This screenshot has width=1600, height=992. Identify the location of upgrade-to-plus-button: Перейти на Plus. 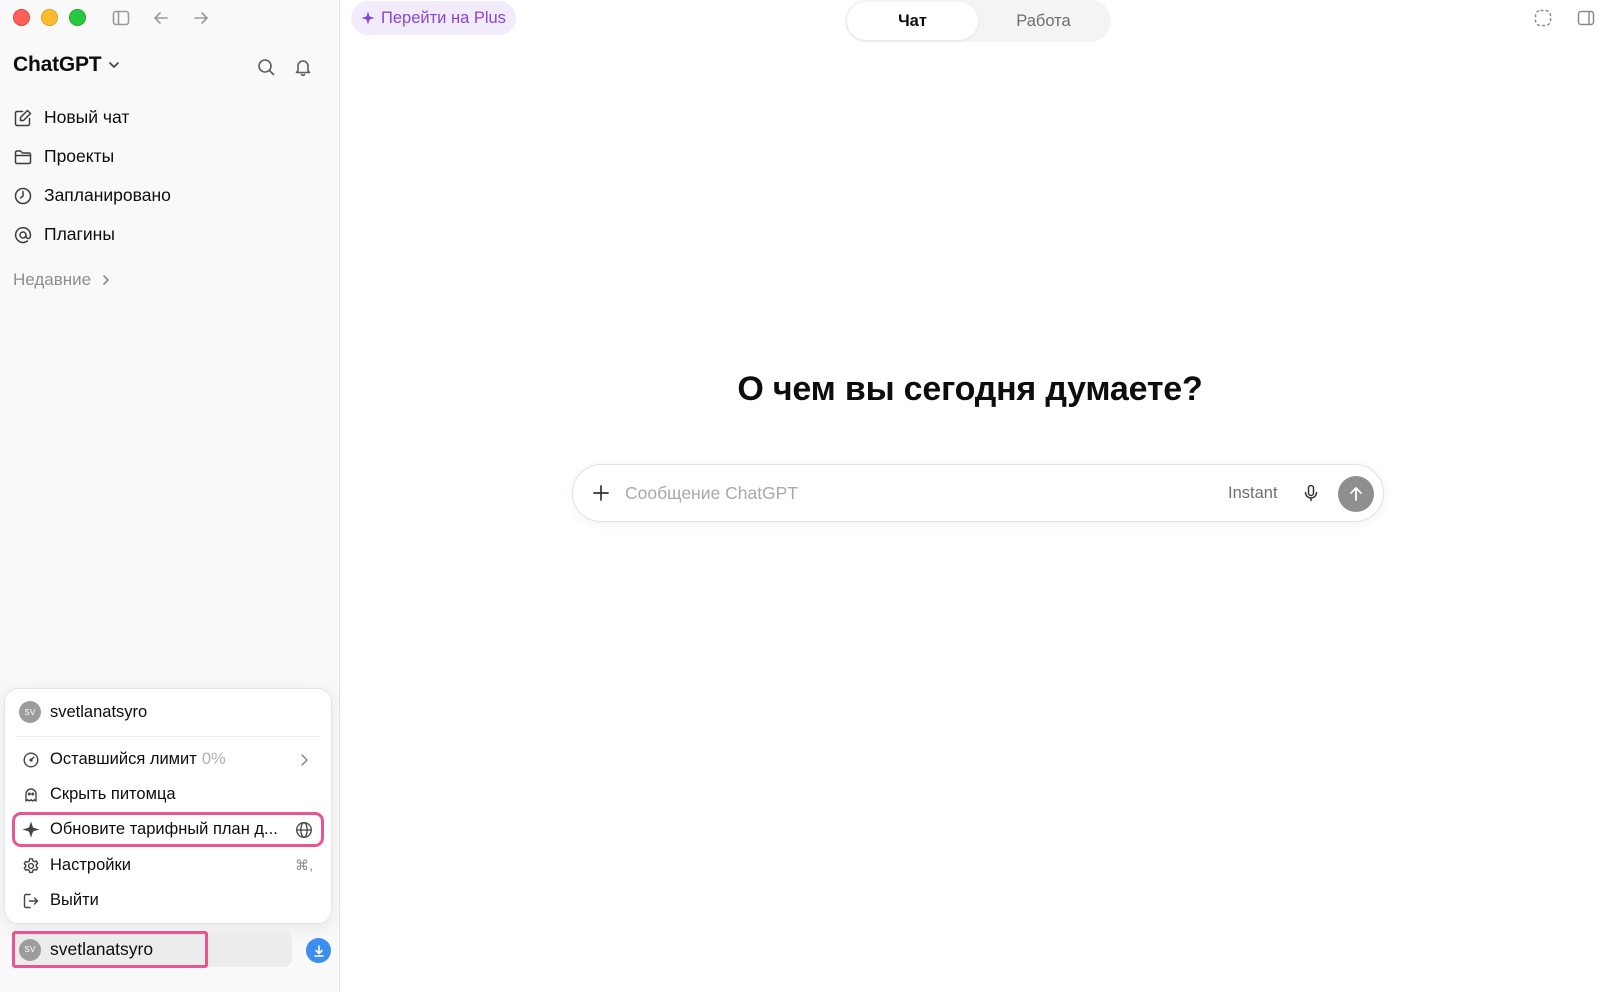
(433, 18).